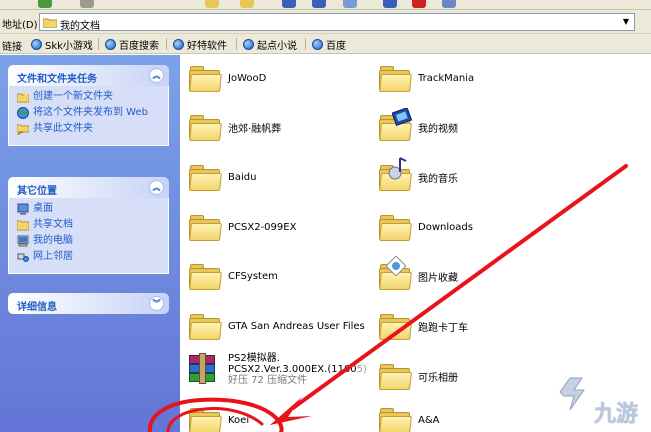 The height and width of the screenshot is (432, 651). Describe the element at coordinates (616, 414) in the screenshot. I see `watermark-text: 九游` at that location.